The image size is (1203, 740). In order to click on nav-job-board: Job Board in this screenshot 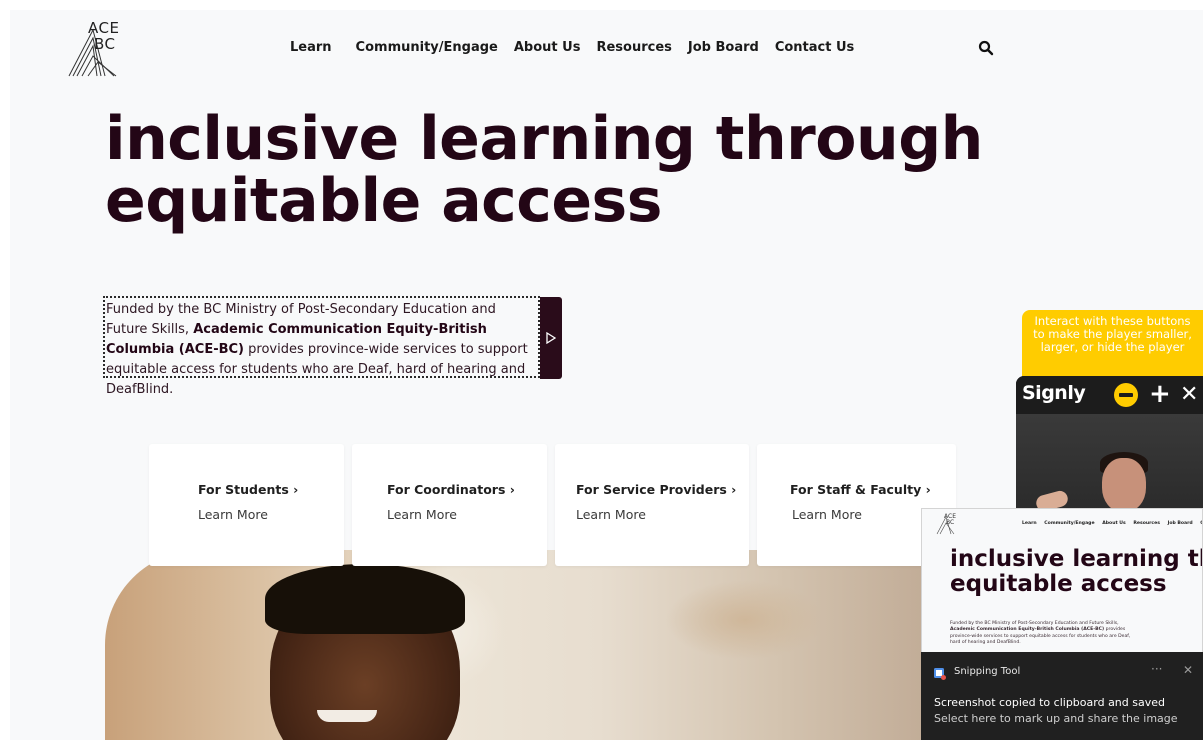, I will do `click(723, 47)`.